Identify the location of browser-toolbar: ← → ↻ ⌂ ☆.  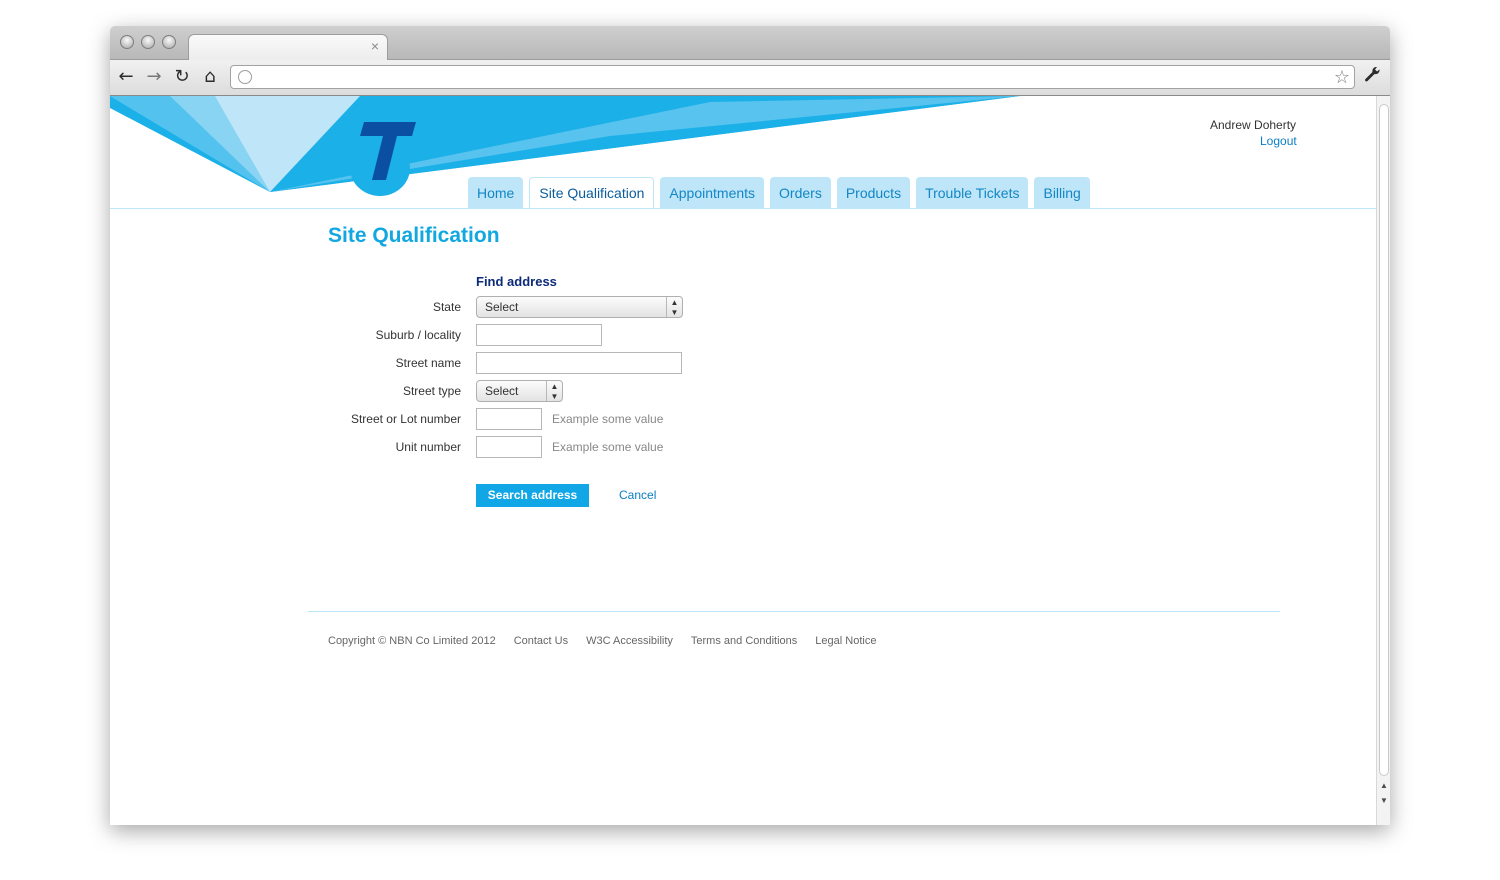
(750, 78).